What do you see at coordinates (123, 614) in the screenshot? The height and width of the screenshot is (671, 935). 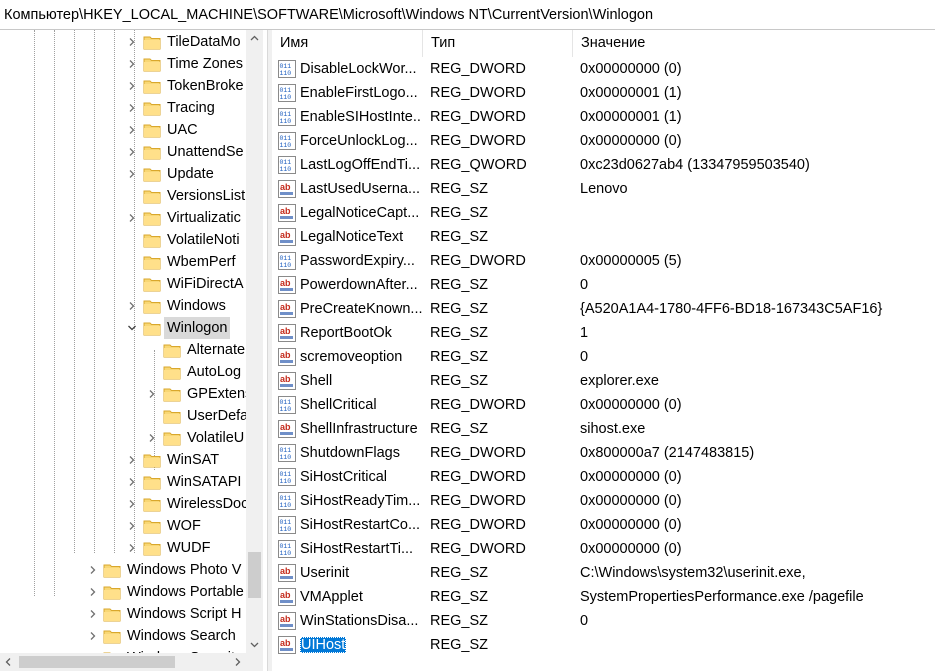 I see `tree-item: Windows Script H` at bounding box center [123, 614].